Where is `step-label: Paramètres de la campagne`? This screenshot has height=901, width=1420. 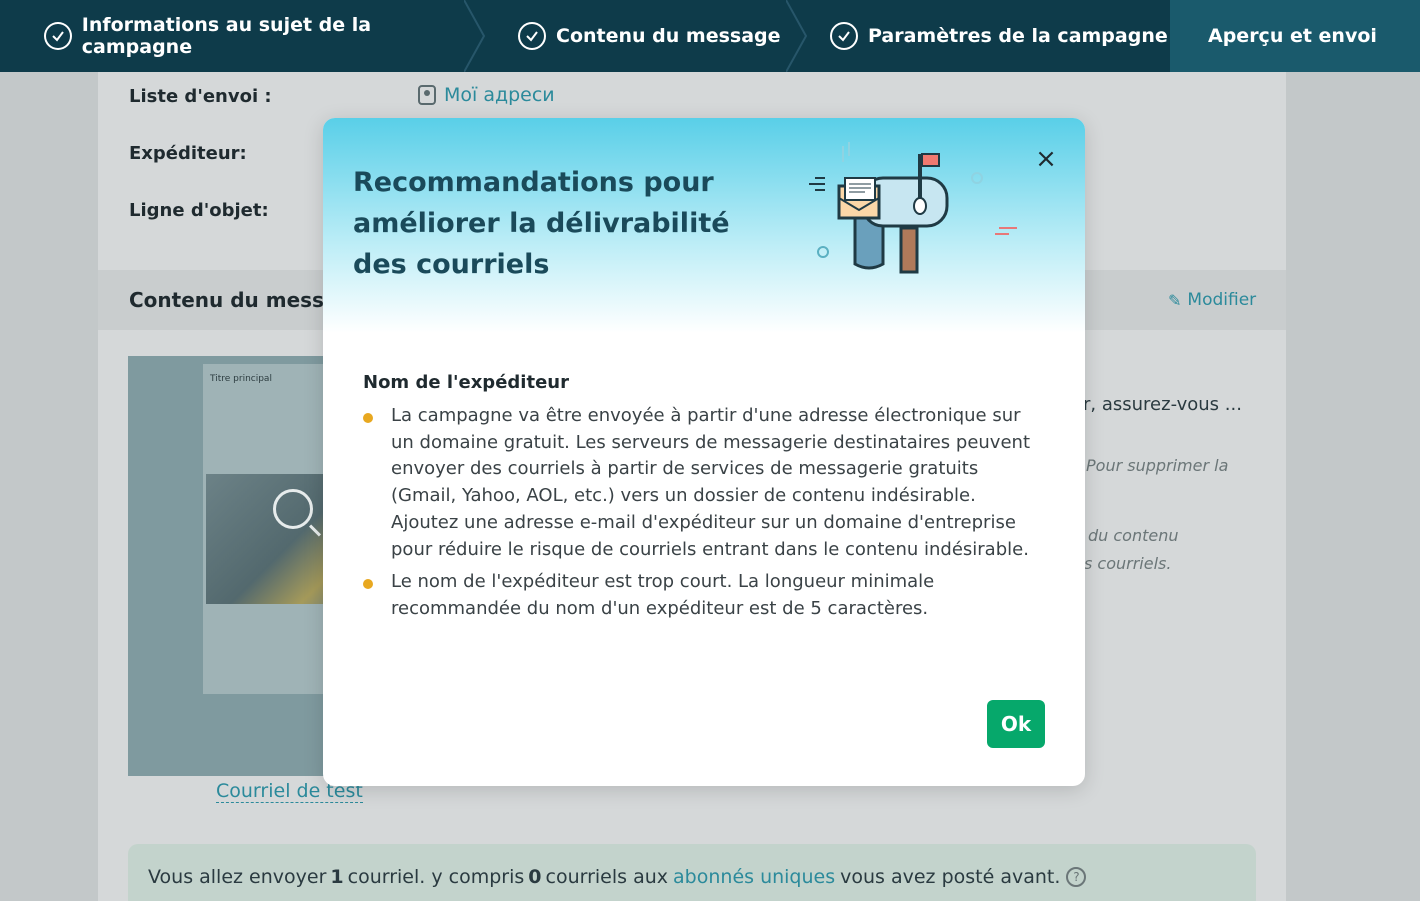 step-label: Paramètres de la campagne is located at coordinates (1018, 36).